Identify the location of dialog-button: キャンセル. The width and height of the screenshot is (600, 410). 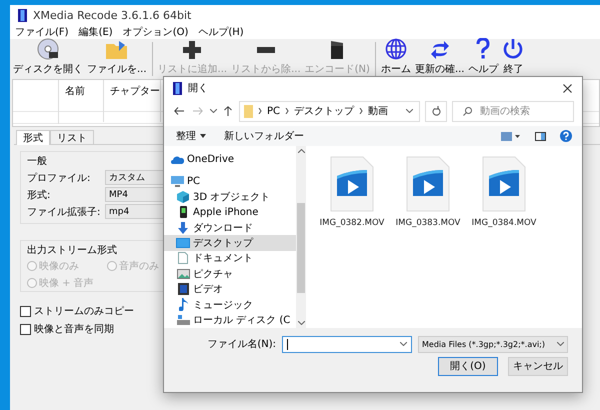
(538, 366).